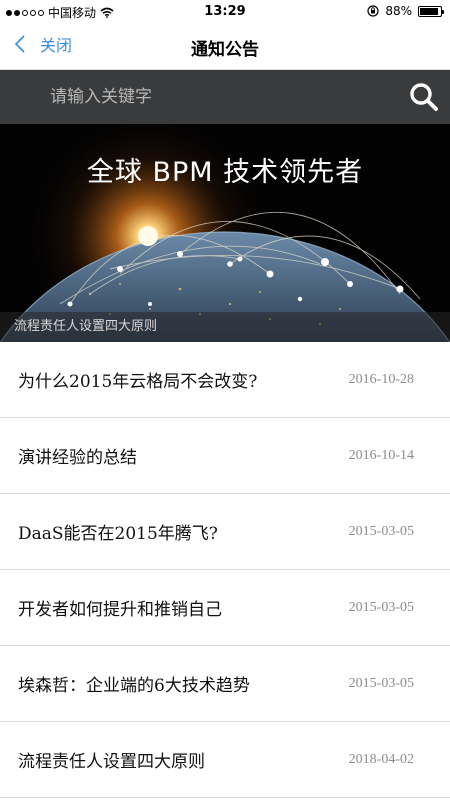 The image size is (450, 800). Describe the element at coordinates (373, 11) in the screenshot. I see `orientation-lock-icon` at that location.